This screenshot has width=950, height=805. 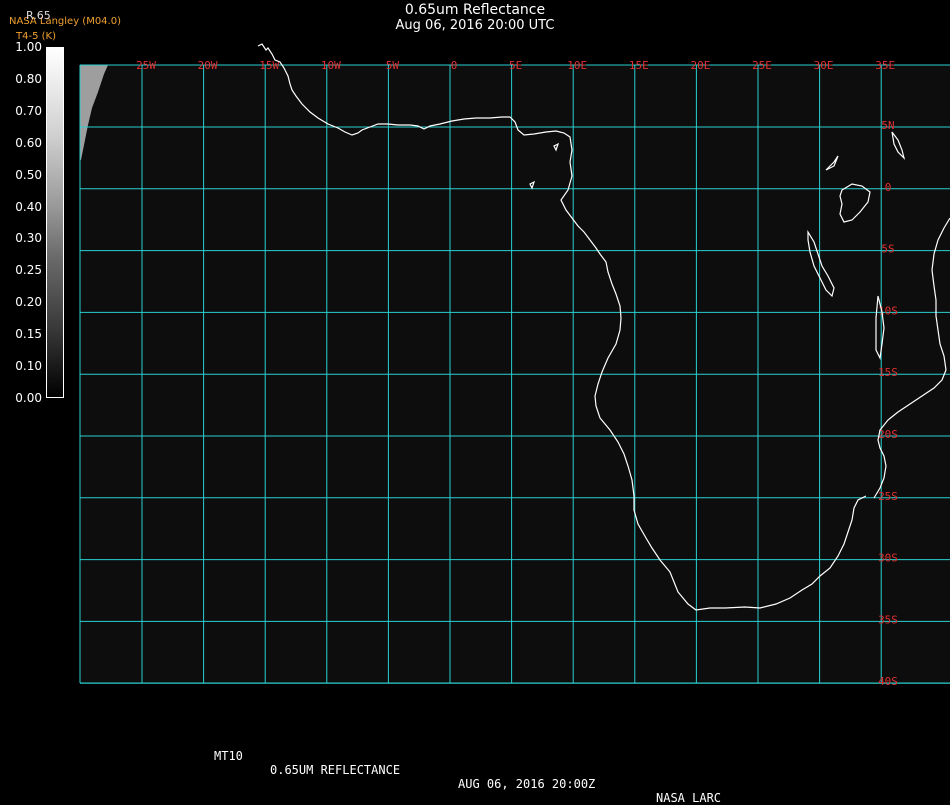 What do you see at coordinates (527, 784) in the screenshot?
I see `footer-datetime: AUG 06, 2016 20:00Z` at bounding box center [527, 784].